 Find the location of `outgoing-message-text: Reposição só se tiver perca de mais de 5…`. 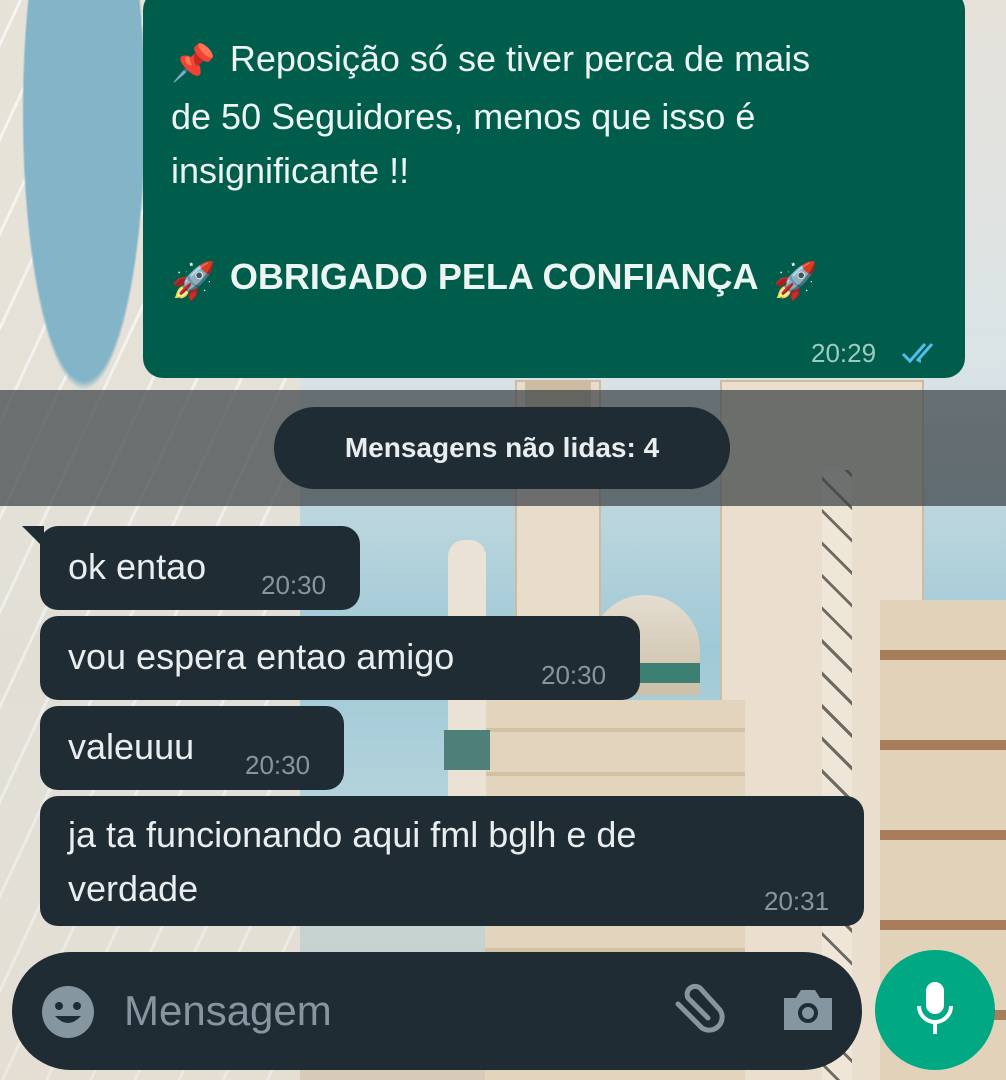

outgoing-message-text: Reposição só se tiver perca de mais de 5… is located at coordinates (491, 114).